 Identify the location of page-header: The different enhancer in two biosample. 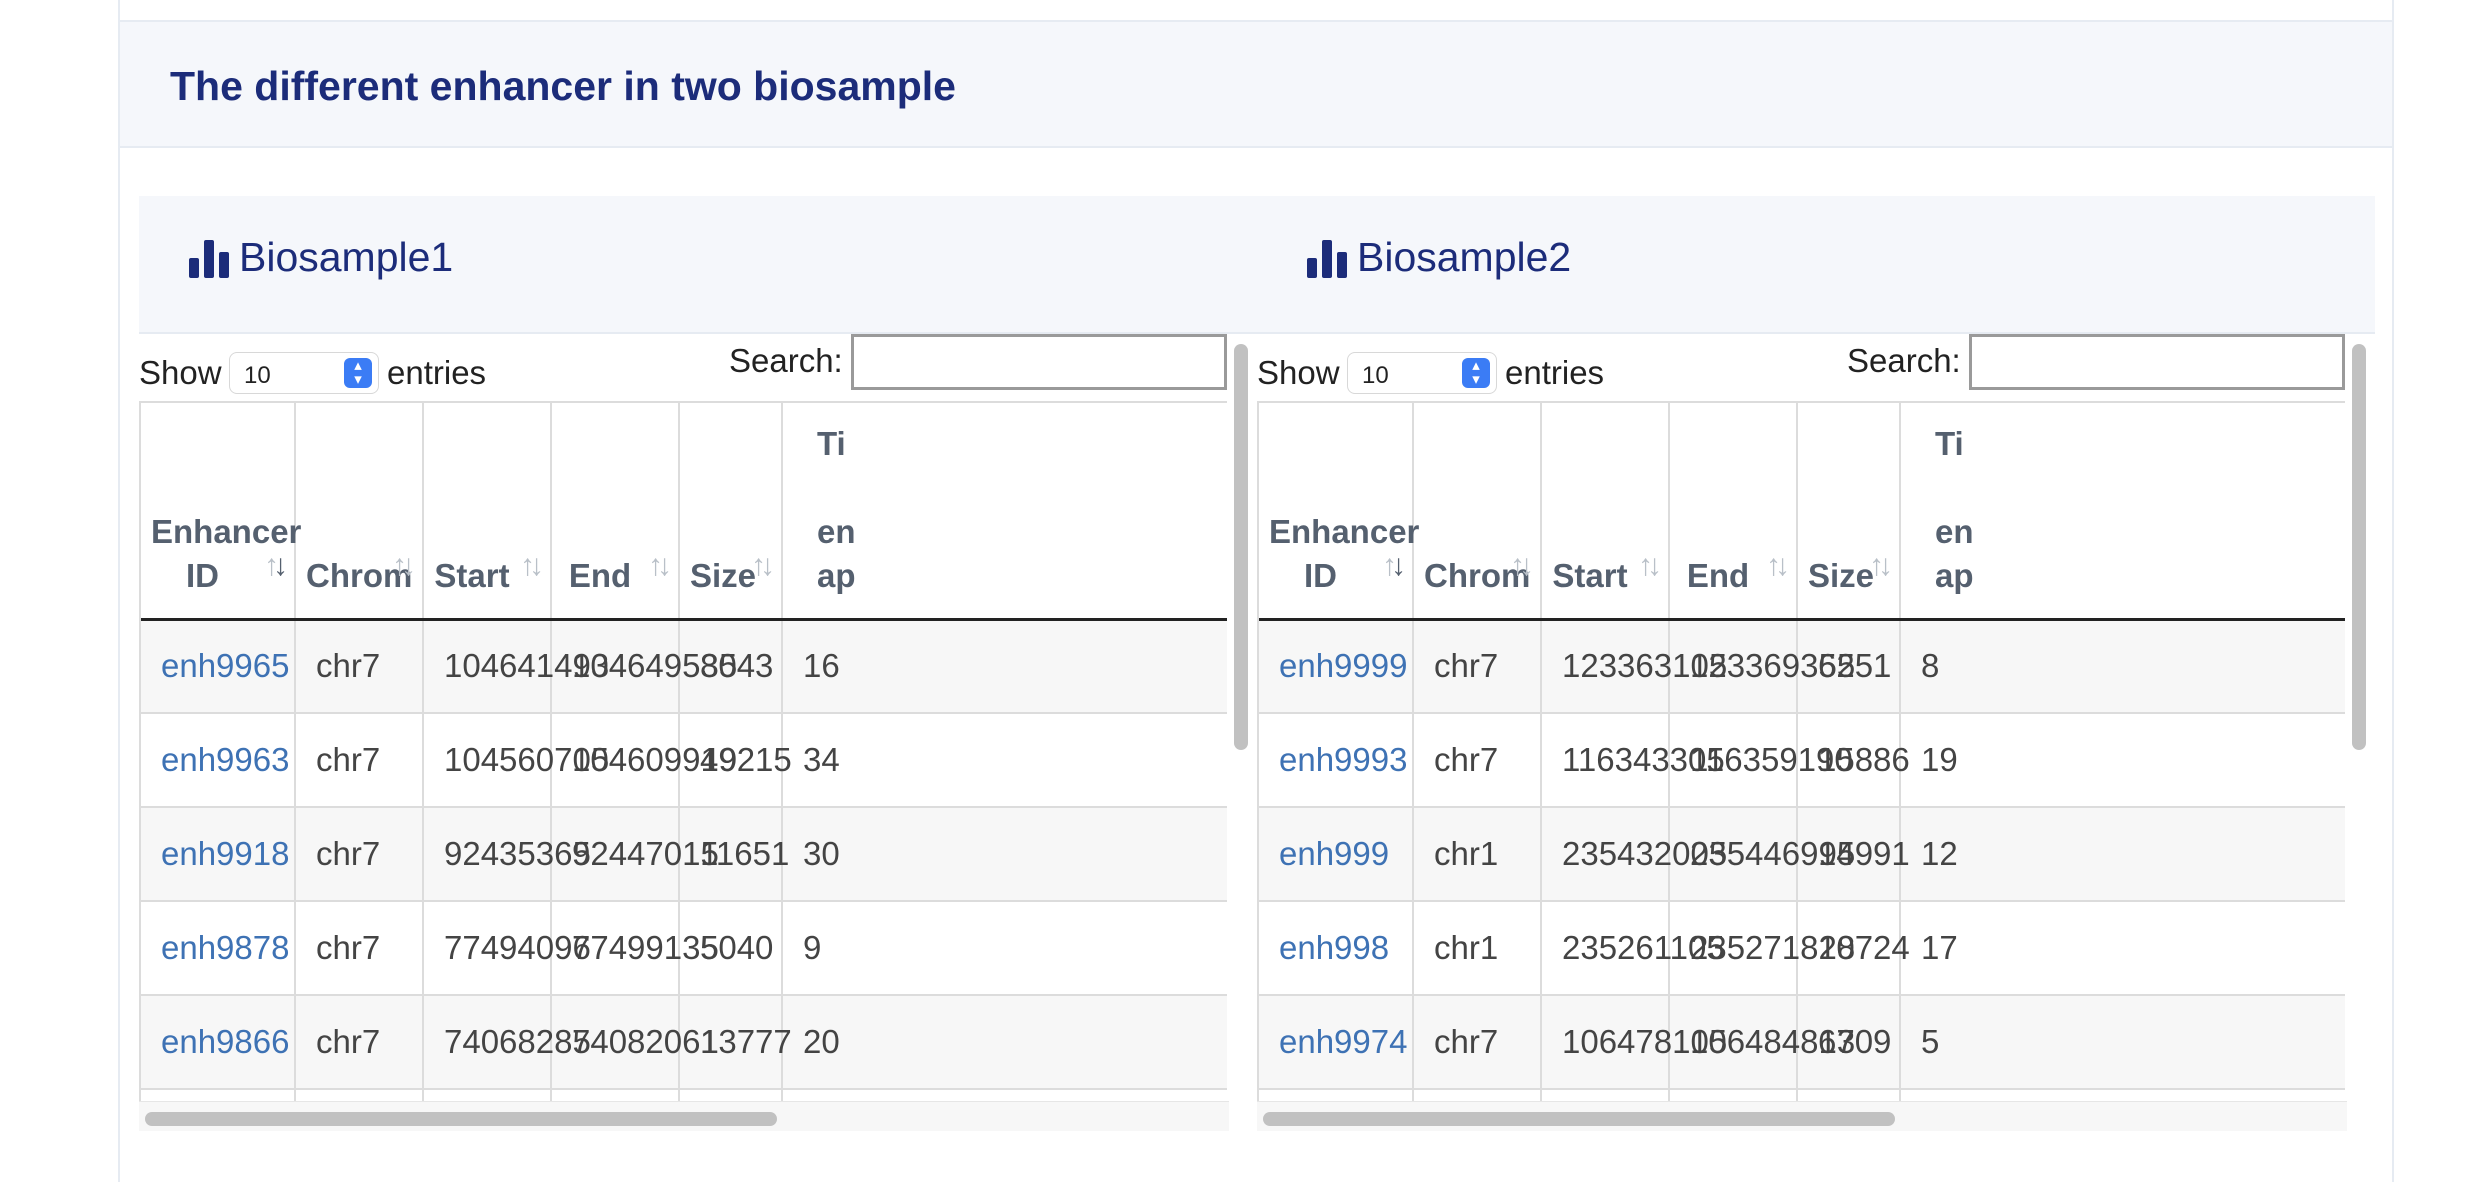
(1256, 84).